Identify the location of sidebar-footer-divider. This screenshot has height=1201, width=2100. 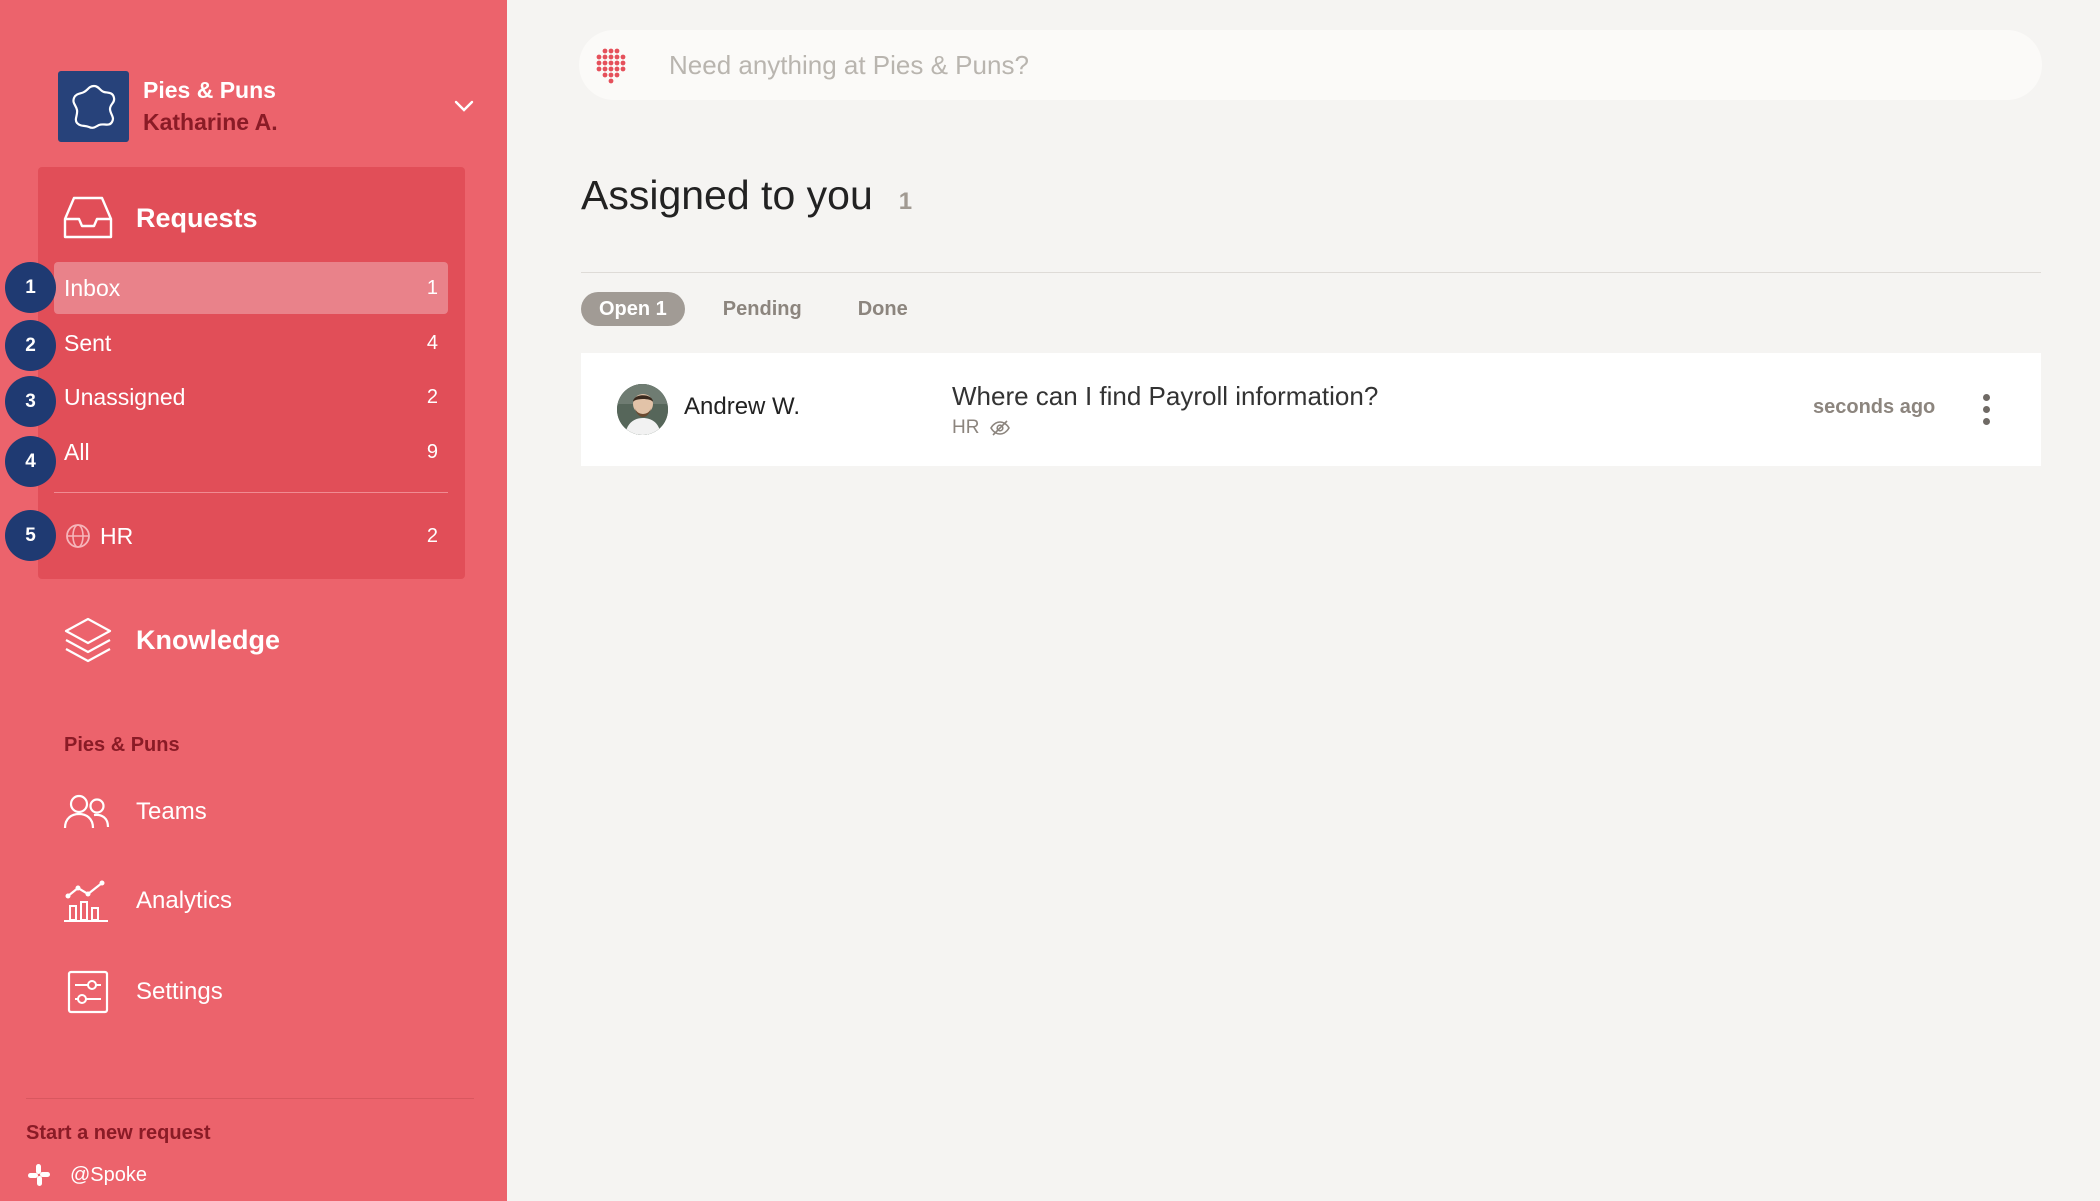
(250, 1098).